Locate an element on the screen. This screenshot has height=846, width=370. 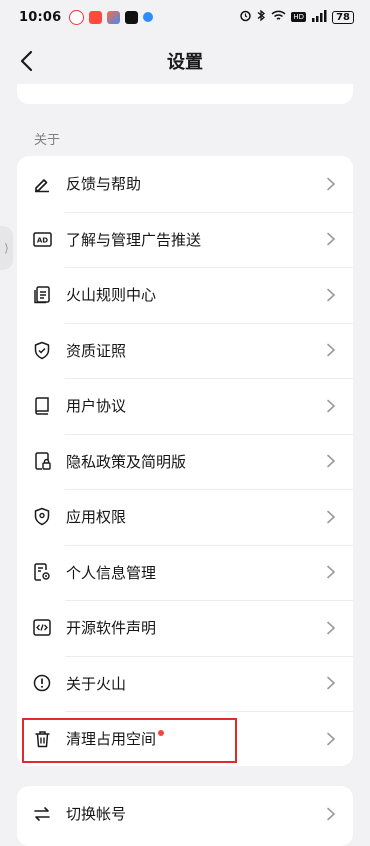
hd-icon: HD is located at coordinates (299, 17).